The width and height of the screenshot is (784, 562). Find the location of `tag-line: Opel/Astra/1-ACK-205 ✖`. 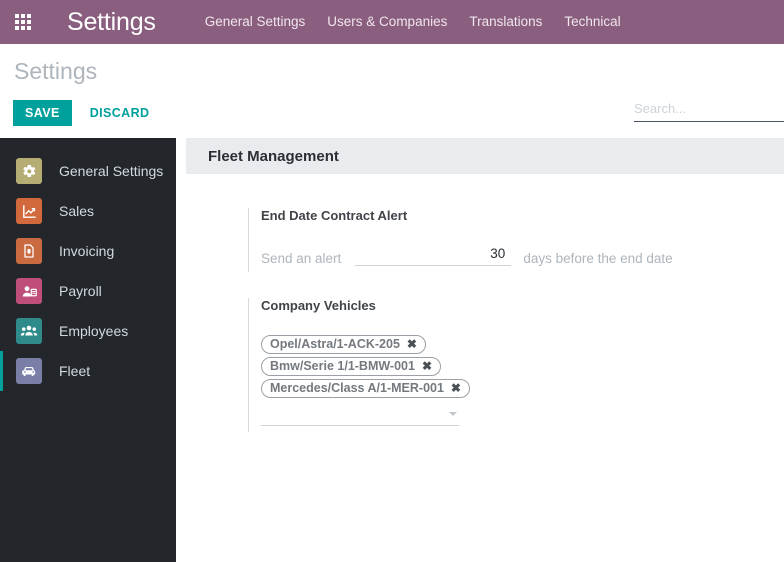

tag-line: Opel/Astra/1-ACK-205 ✖ is located at coordinates (361, 346).